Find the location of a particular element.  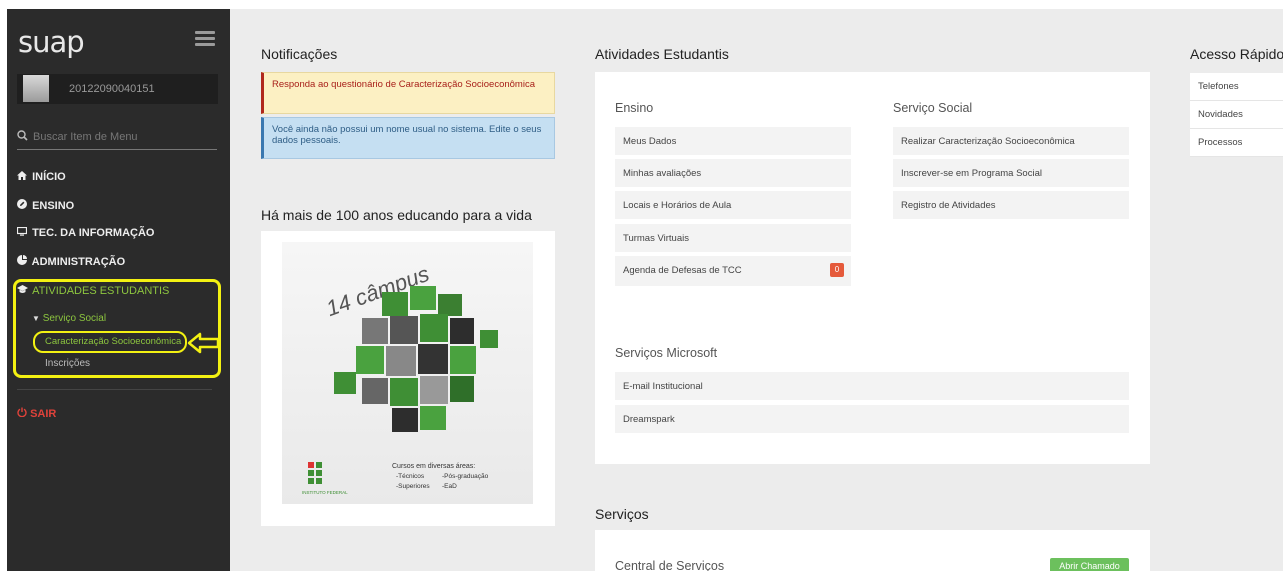

monitor-icon is located at coordinates (22, 232).